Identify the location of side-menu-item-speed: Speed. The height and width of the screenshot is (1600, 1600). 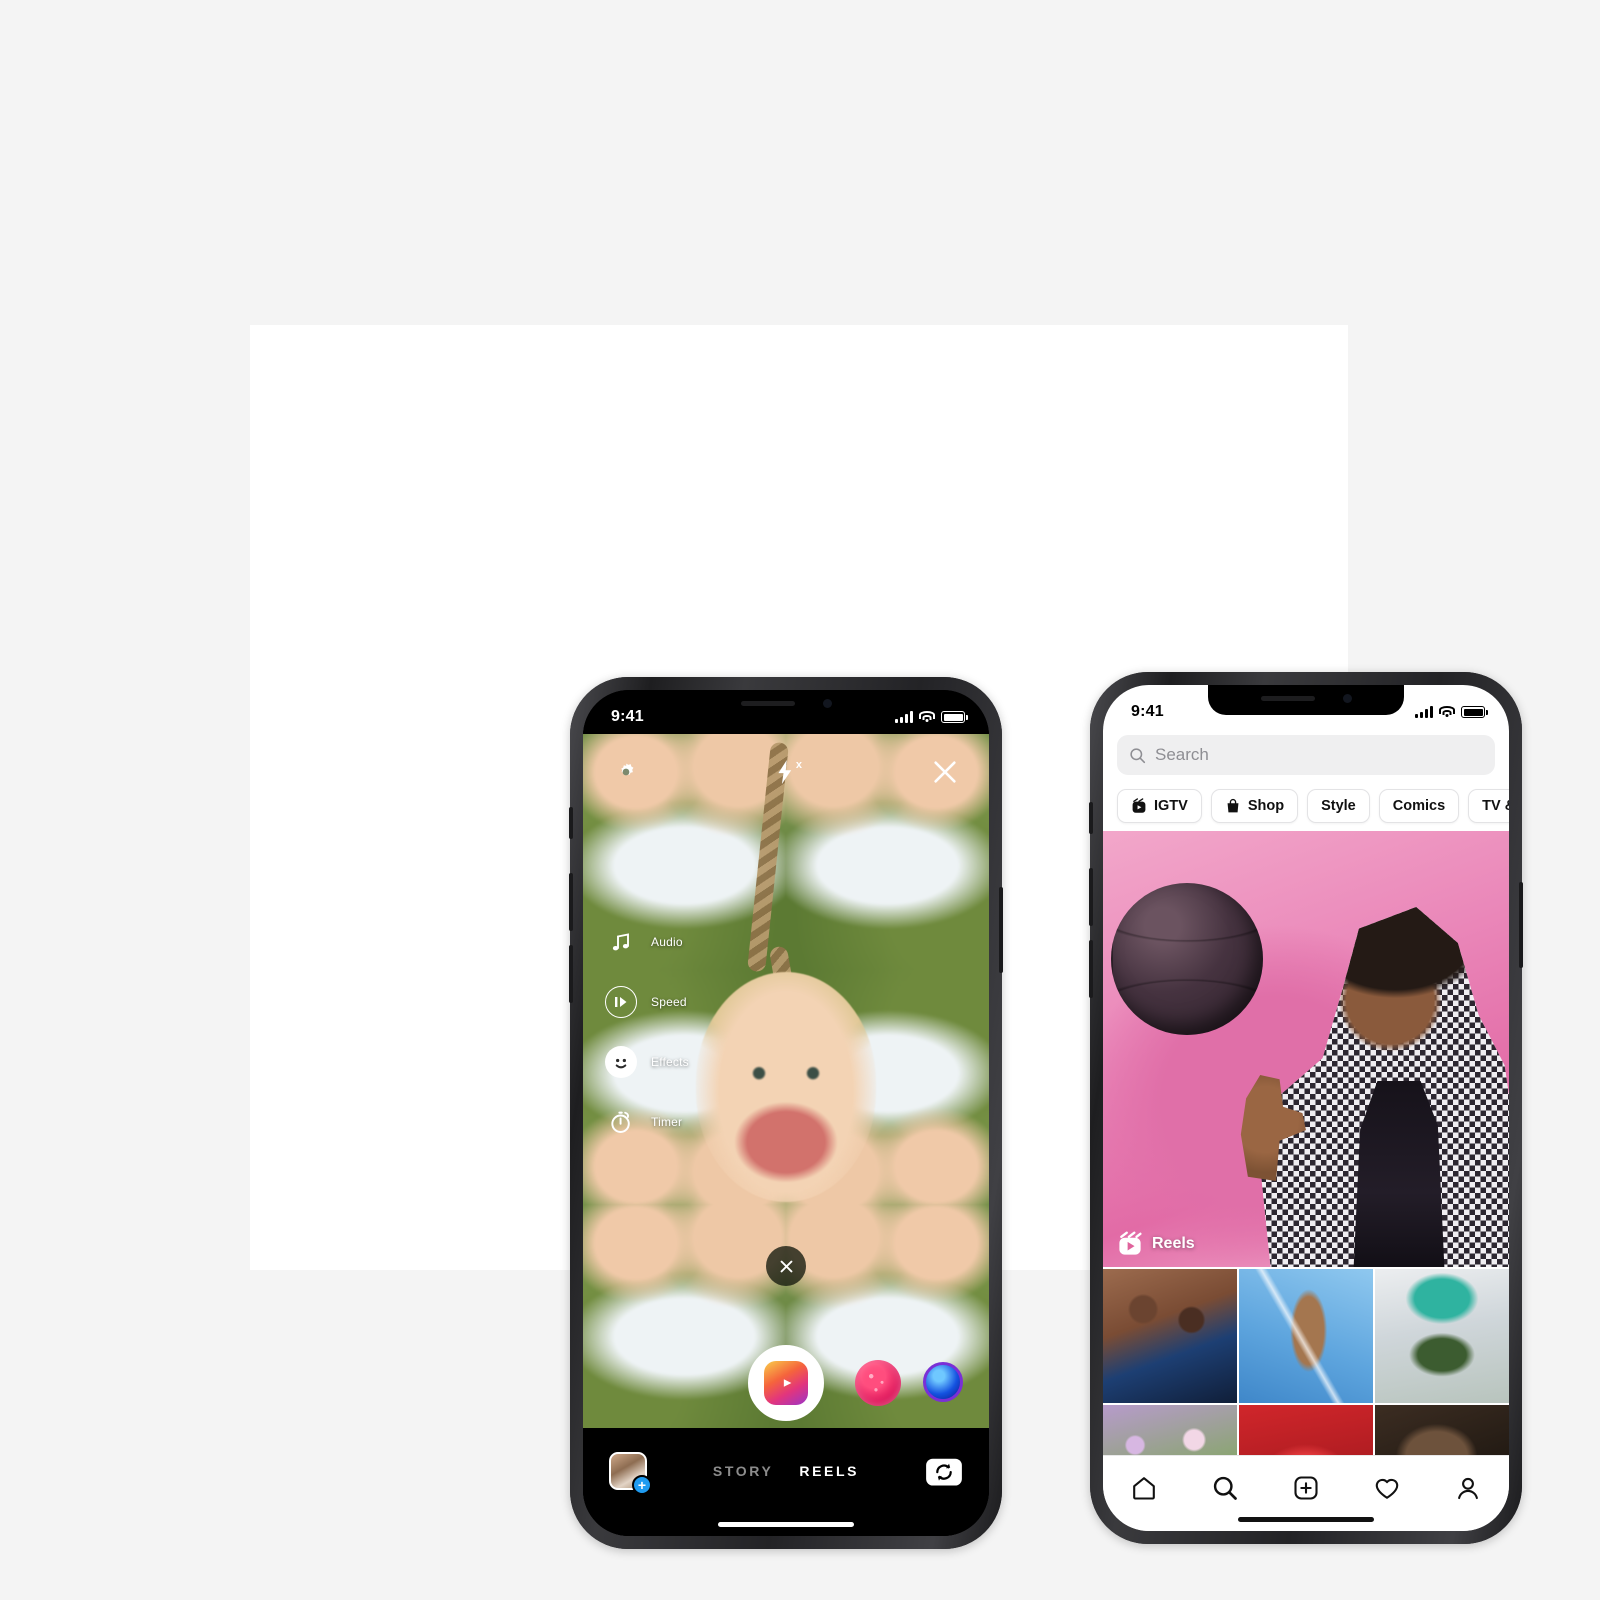
(647, 1002).